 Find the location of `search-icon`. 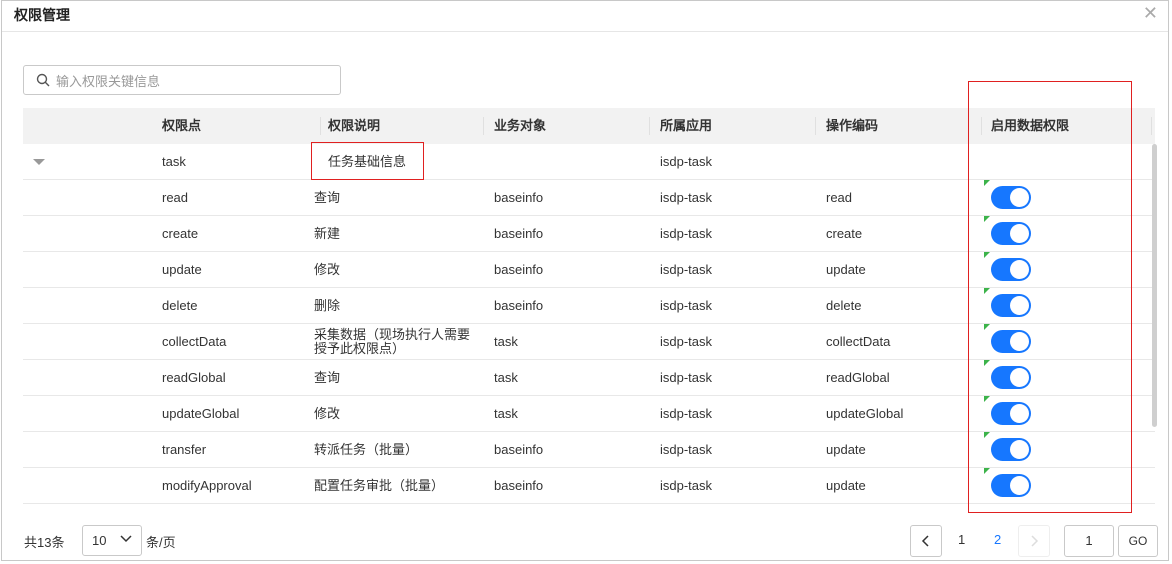

search-icon is located at coordinates (43, 80).